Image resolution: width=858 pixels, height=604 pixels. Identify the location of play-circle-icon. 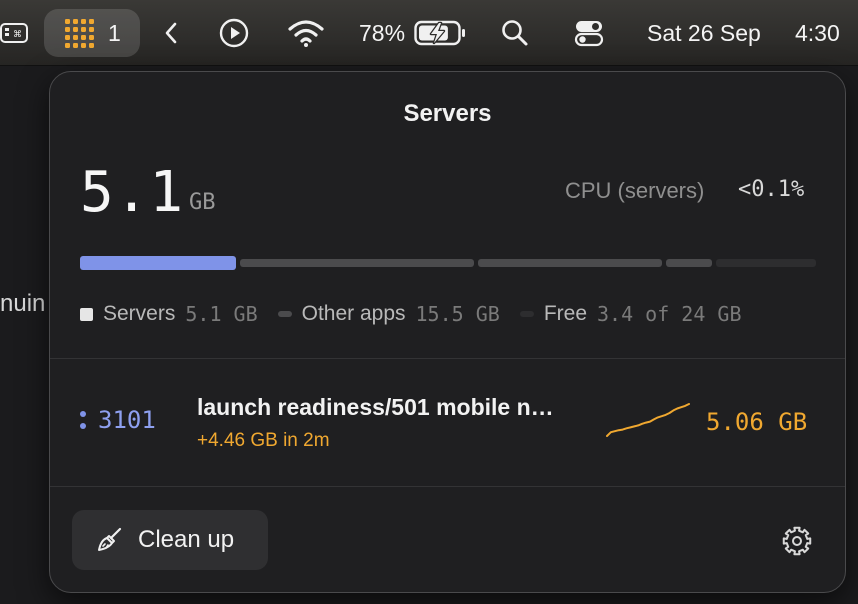
(234, 33).